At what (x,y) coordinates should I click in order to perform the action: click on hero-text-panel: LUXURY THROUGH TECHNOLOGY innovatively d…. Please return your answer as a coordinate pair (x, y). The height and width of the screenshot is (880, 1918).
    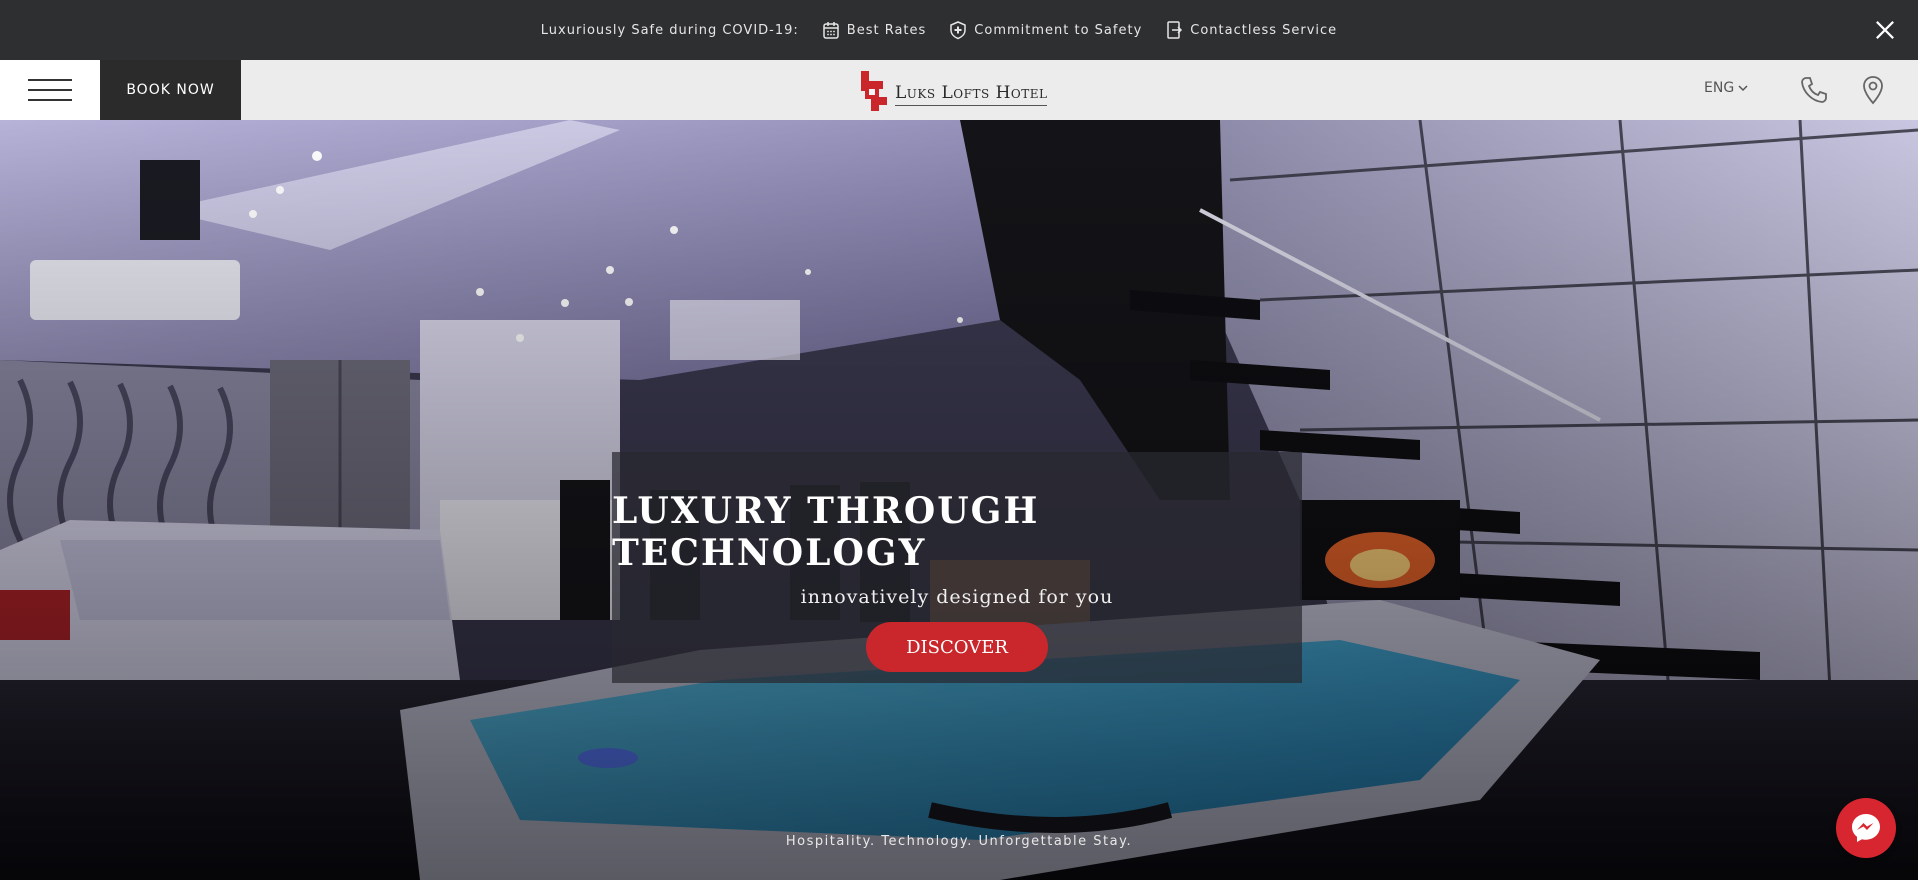
    Looking at the image, I should click on (957, 567).